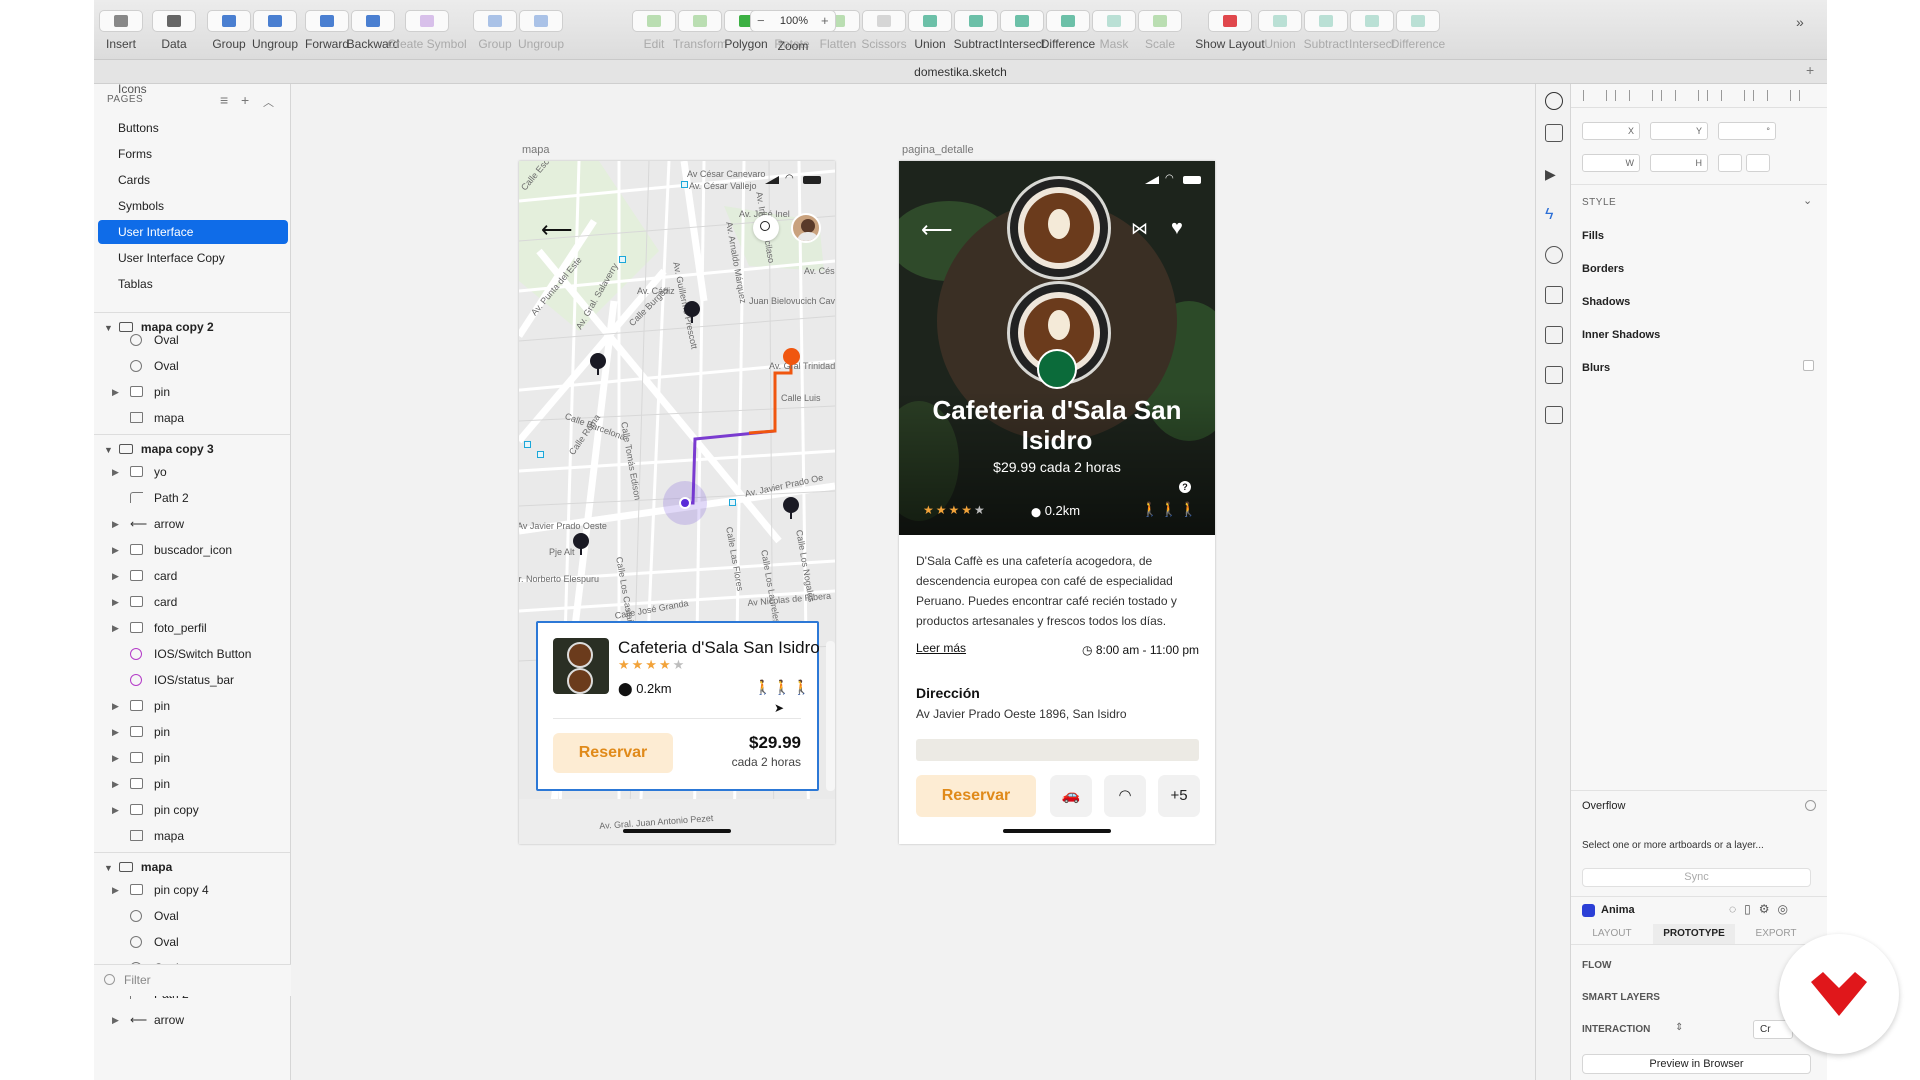 This screenshot has width=1920, height=1080. I want to click on toolbar-insert-button: Insert, so click(121, 32).